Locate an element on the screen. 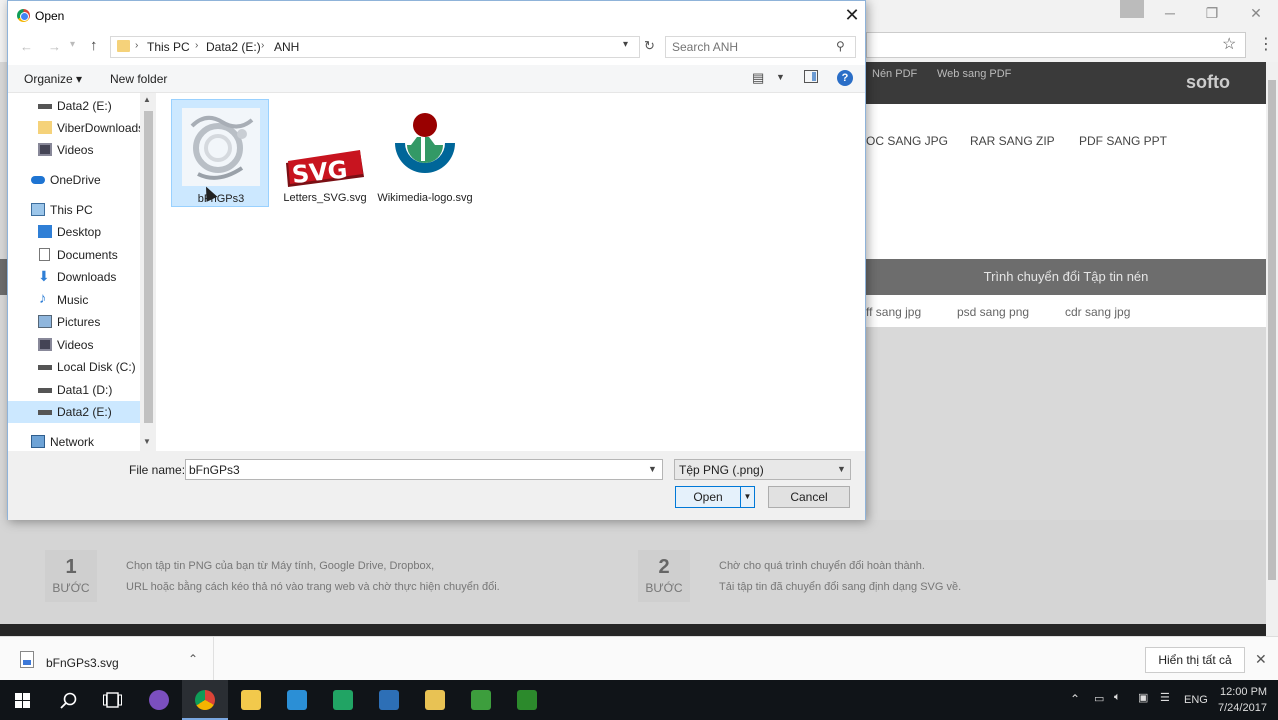  search-input is located at coordinates (752, 47).